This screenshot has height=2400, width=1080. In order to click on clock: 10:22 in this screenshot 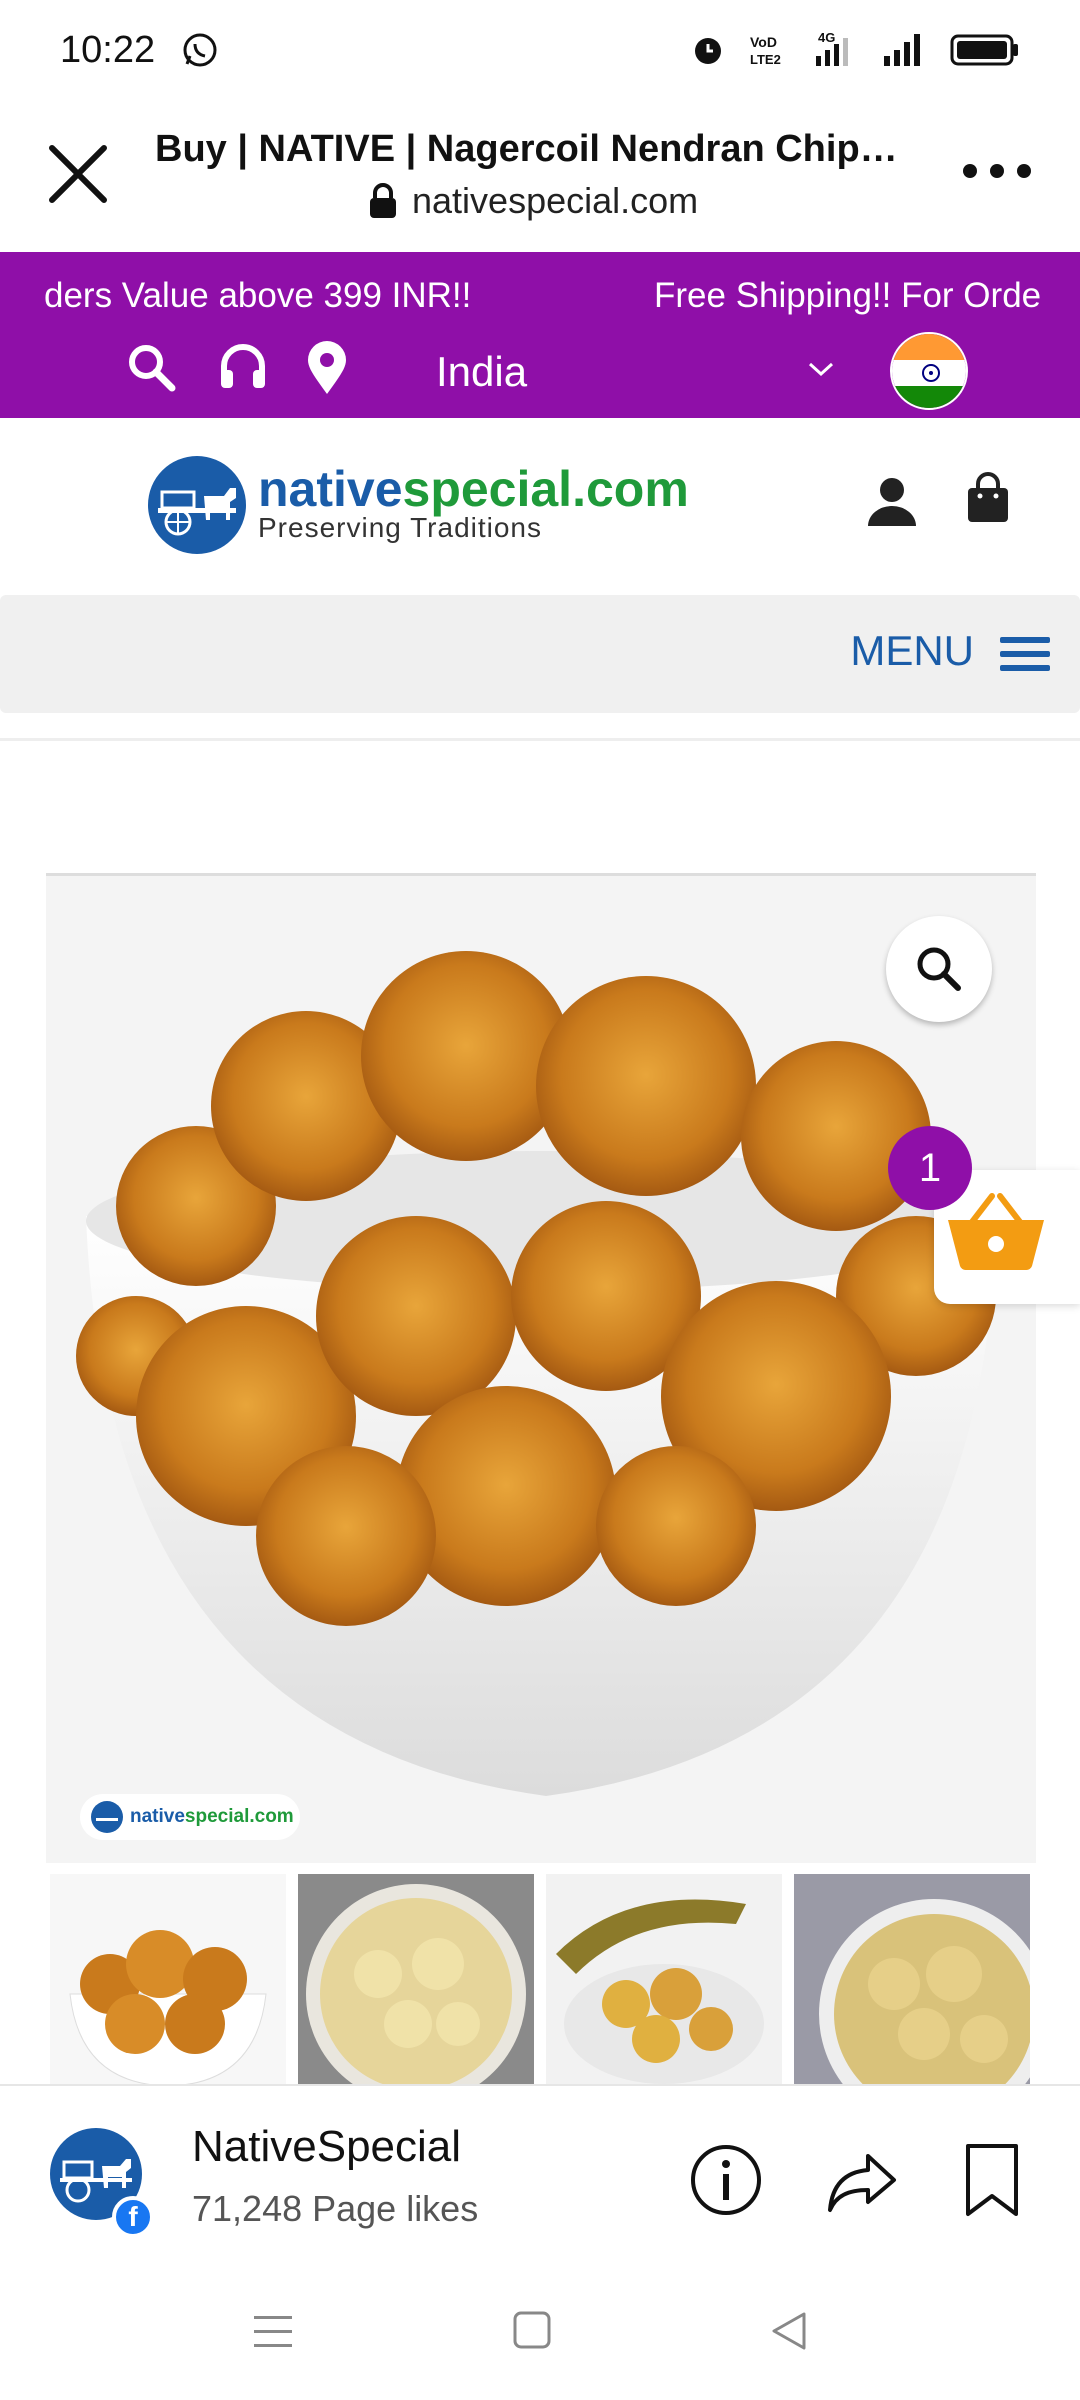, I will do `click(108, 49)`.